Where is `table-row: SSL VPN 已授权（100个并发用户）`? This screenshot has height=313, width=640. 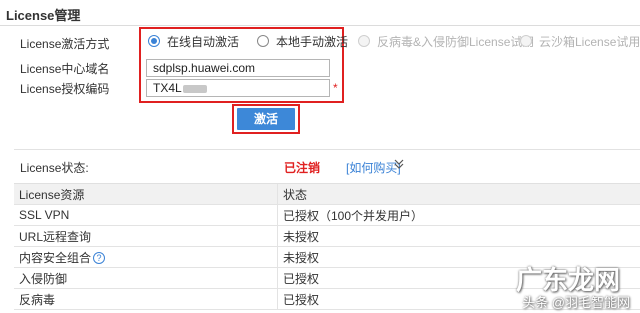
table-row: SSL VPN 已授权（100个并发用户） is located at coordinates (327, 215).